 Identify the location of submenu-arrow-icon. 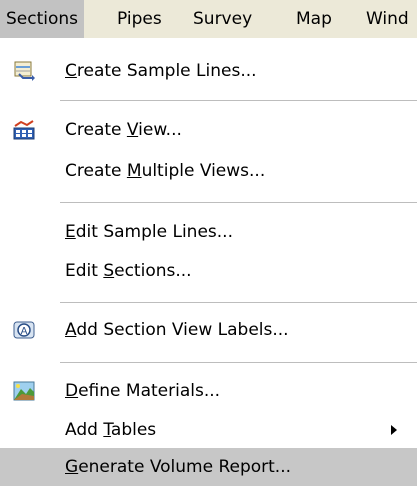
(394, 430).